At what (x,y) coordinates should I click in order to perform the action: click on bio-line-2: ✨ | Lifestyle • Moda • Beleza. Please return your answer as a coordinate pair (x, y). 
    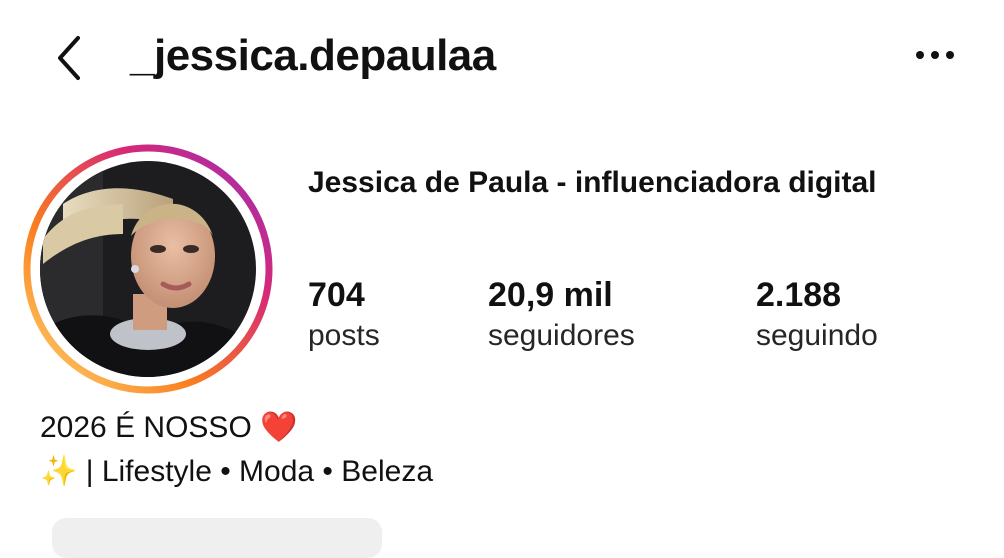
    Looking at the image, I should click on (236, 472).